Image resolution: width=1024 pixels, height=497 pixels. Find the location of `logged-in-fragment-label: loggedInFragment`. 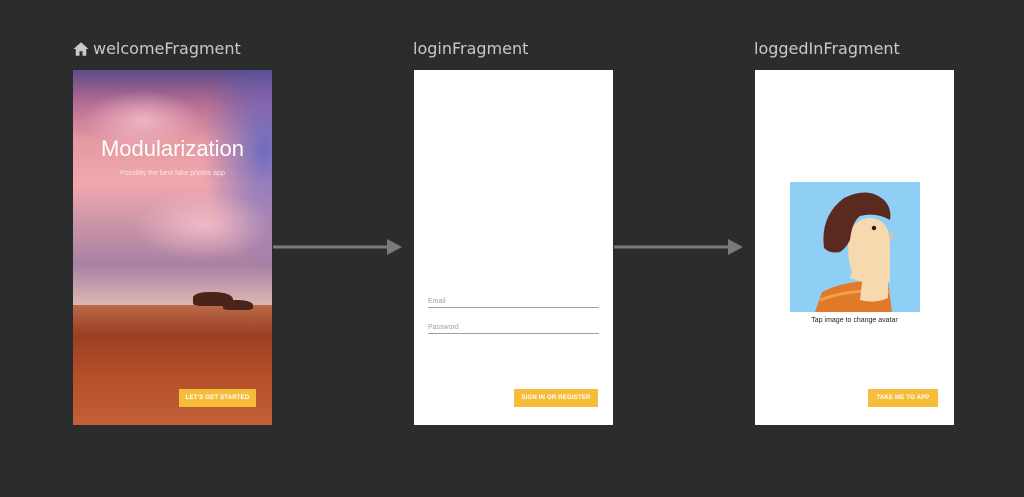

logged-in-fragment-label: loggedInFragment is located at coordinates (827, 48).